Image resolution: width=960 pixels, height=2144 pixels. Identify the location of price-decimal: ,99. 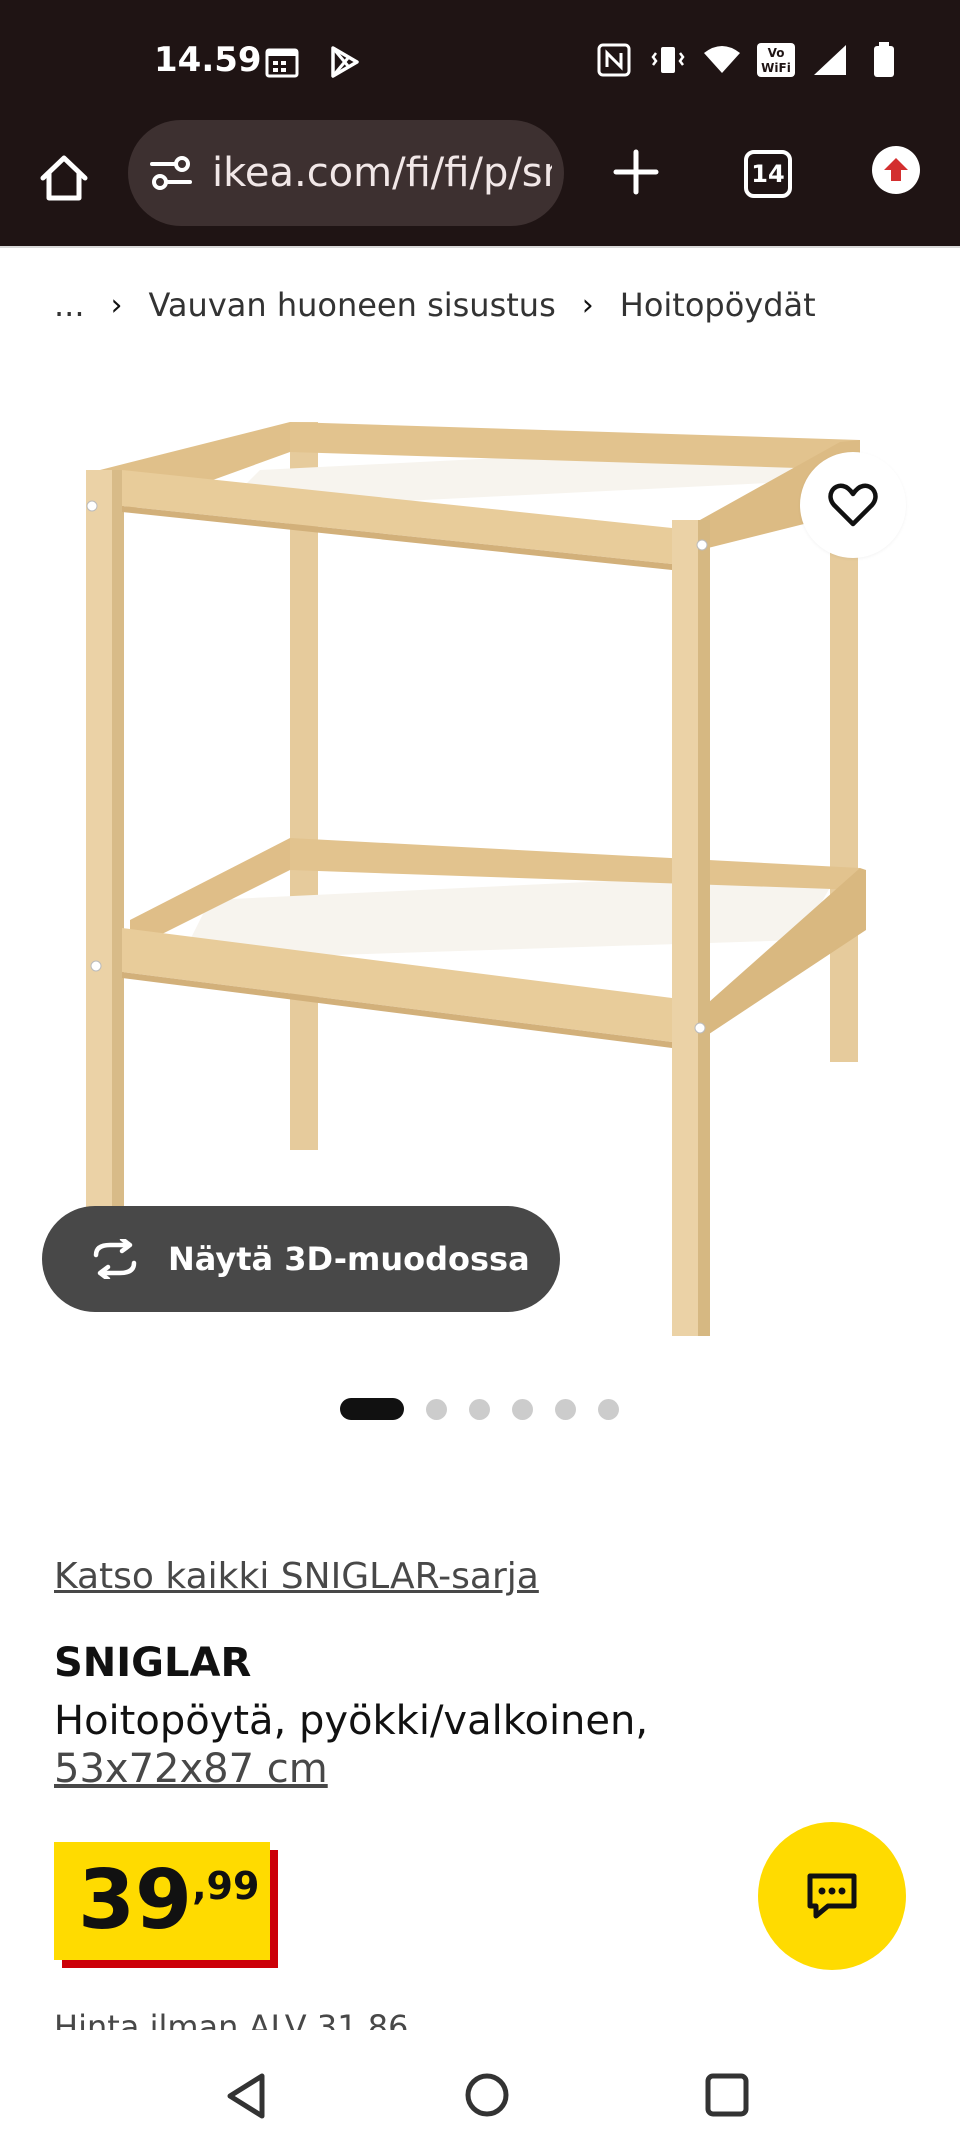
(226, 1886).